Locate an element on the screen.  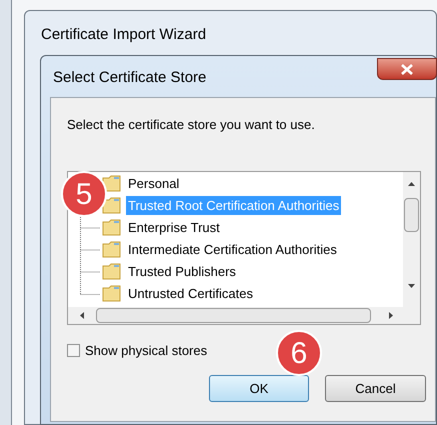
scroll-right-icon is located at coordinates (391, 315).